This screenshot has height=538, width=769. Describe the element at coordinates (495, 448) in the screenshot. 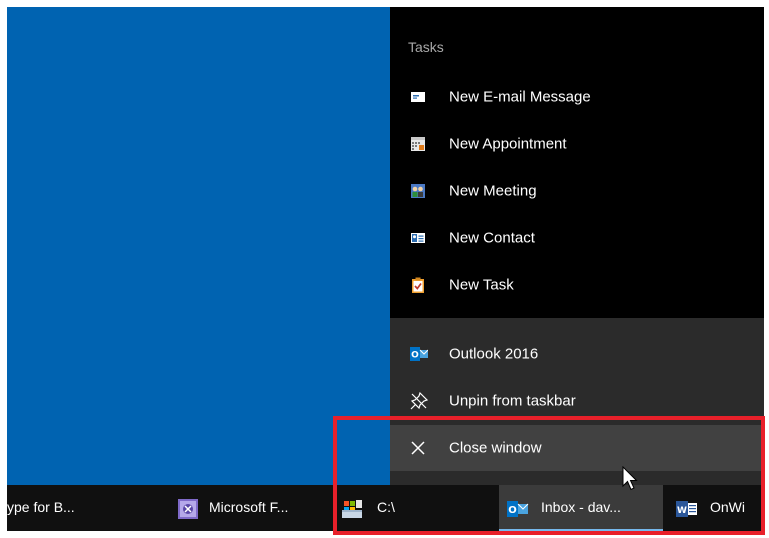

I see `jumplist-item-label: Close window` at that location.